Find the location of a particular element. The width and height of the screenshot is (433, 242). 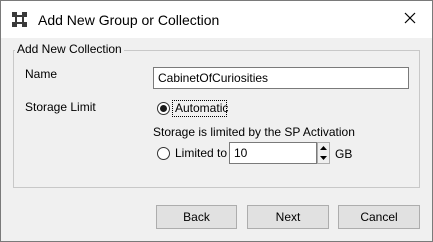

spin-up-button is located at coordinates (323, 148).